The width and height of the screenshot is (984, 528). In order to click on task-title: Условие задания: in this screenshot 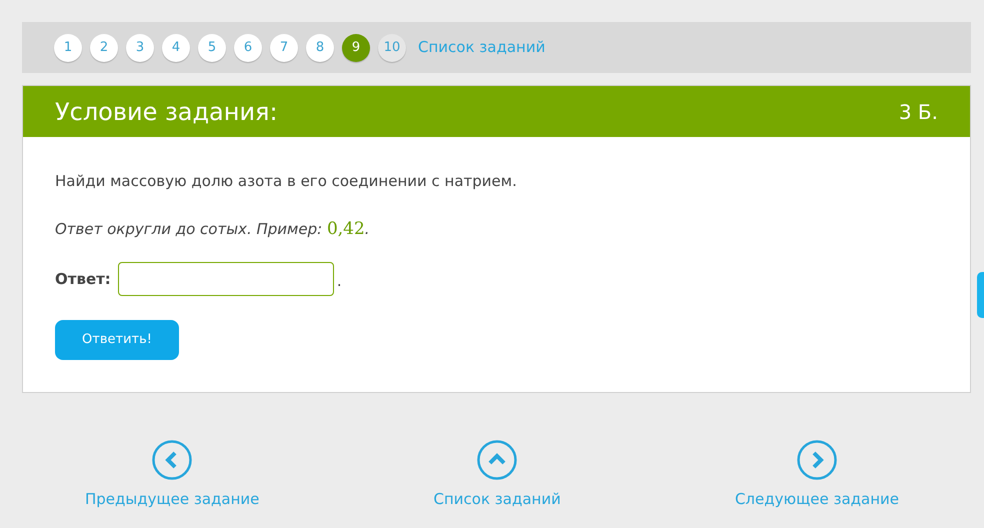, I will do `click(166, 112)`.